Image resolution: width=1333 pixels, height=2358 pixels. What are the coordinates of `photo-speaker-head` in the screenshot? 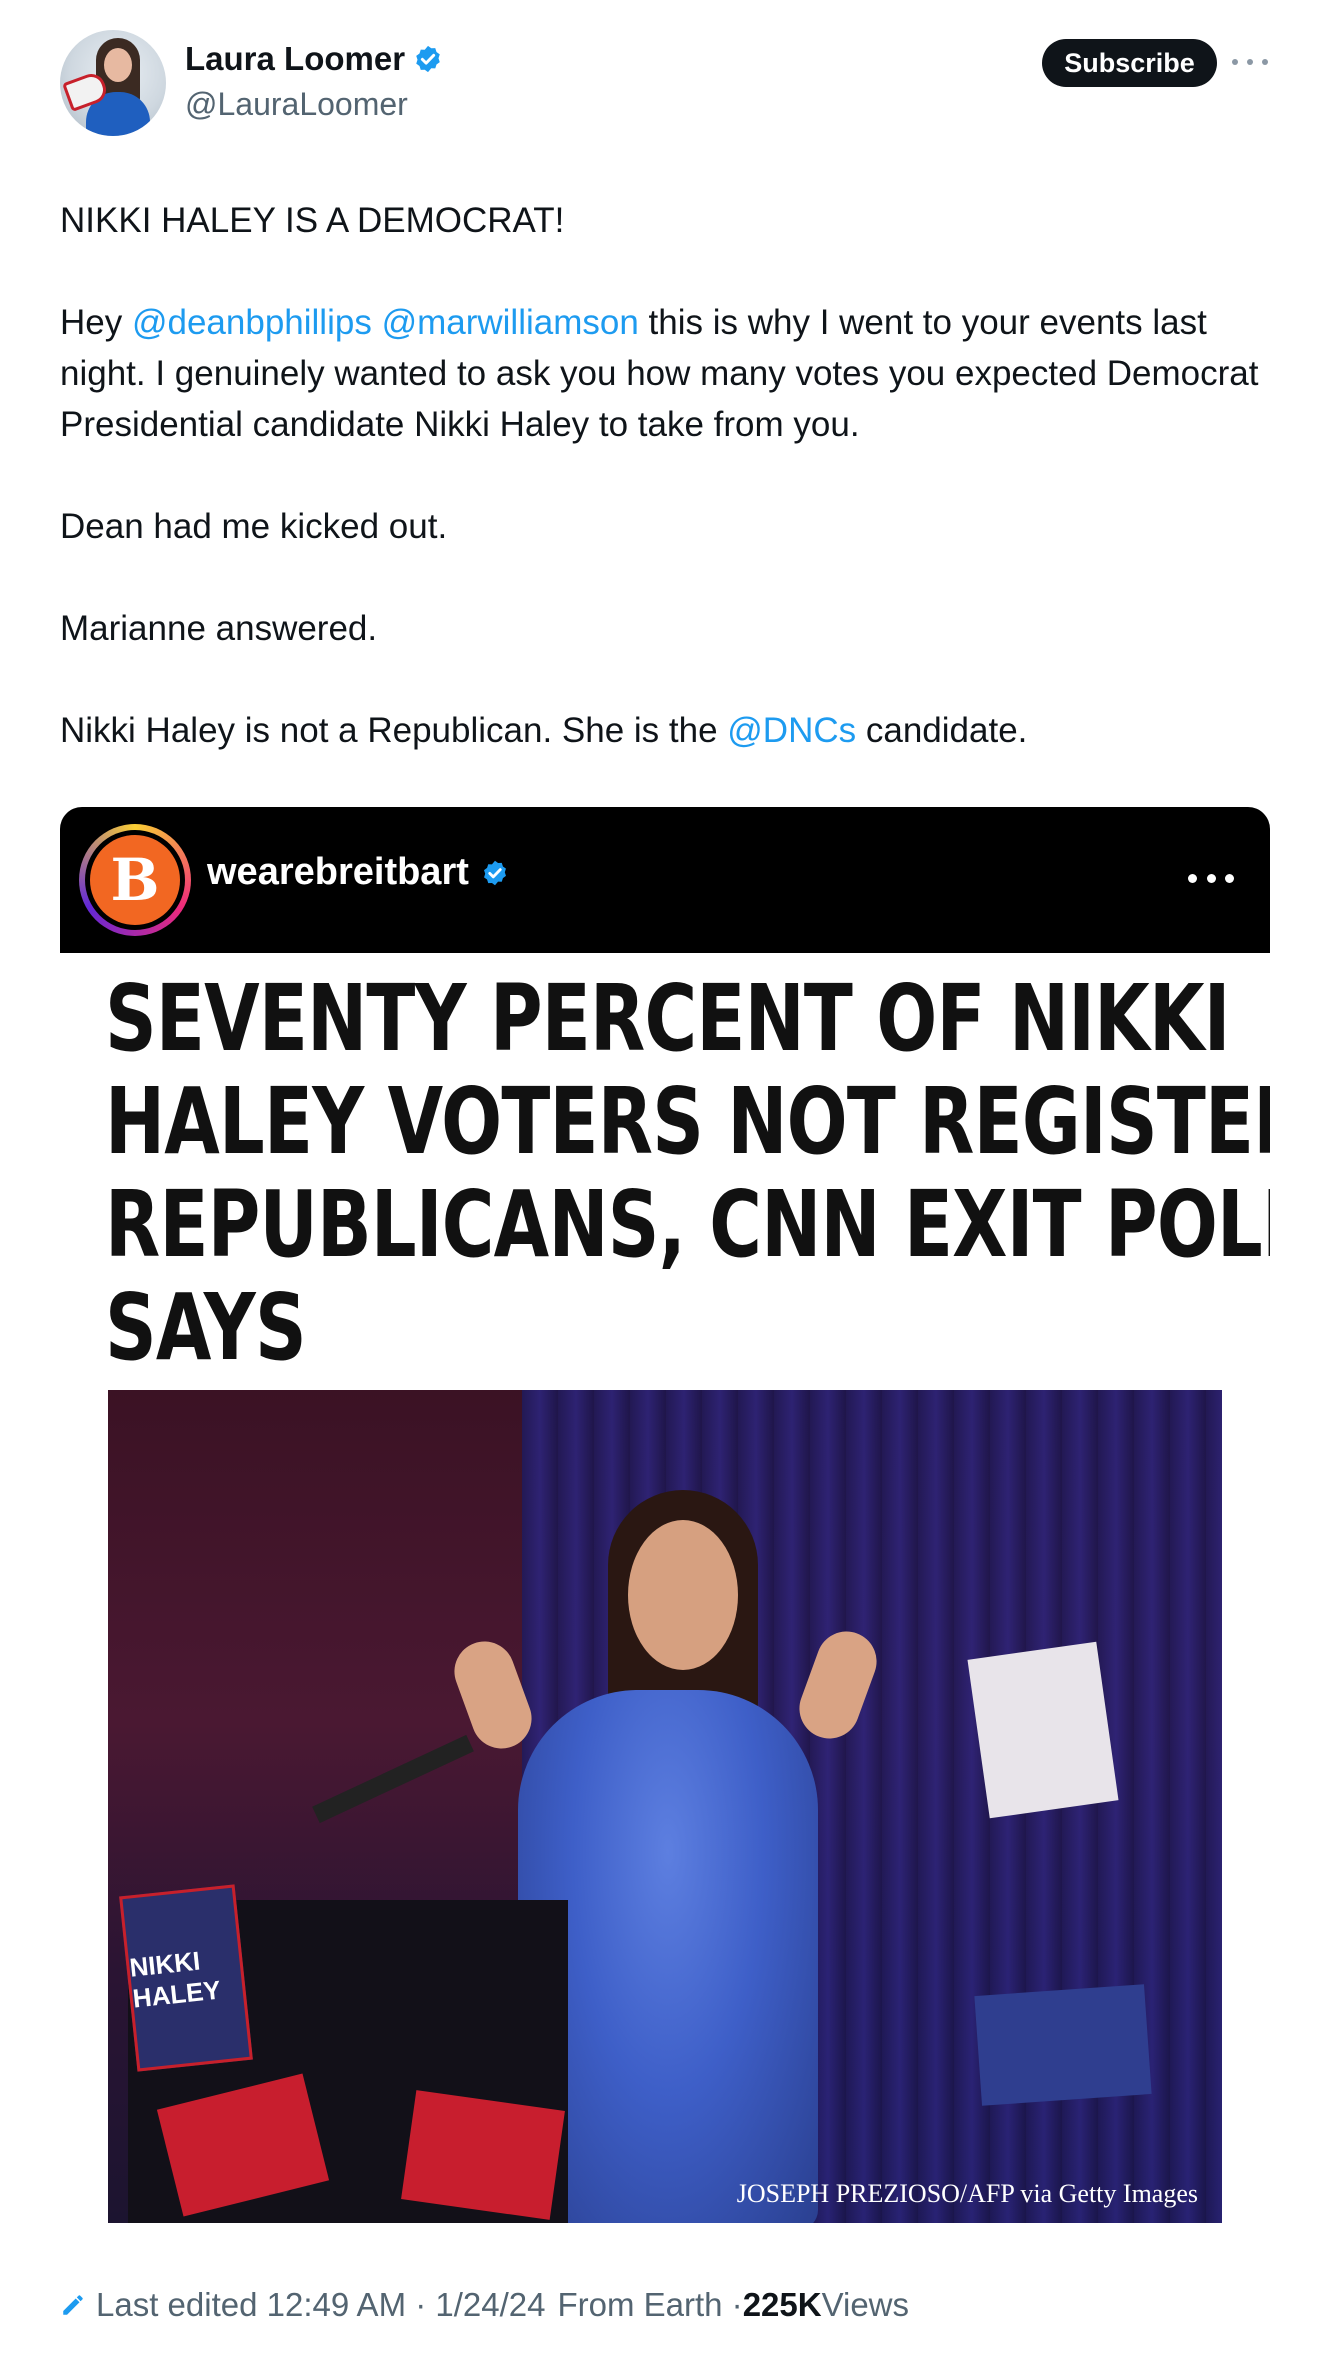 It's located at (683, 1595).